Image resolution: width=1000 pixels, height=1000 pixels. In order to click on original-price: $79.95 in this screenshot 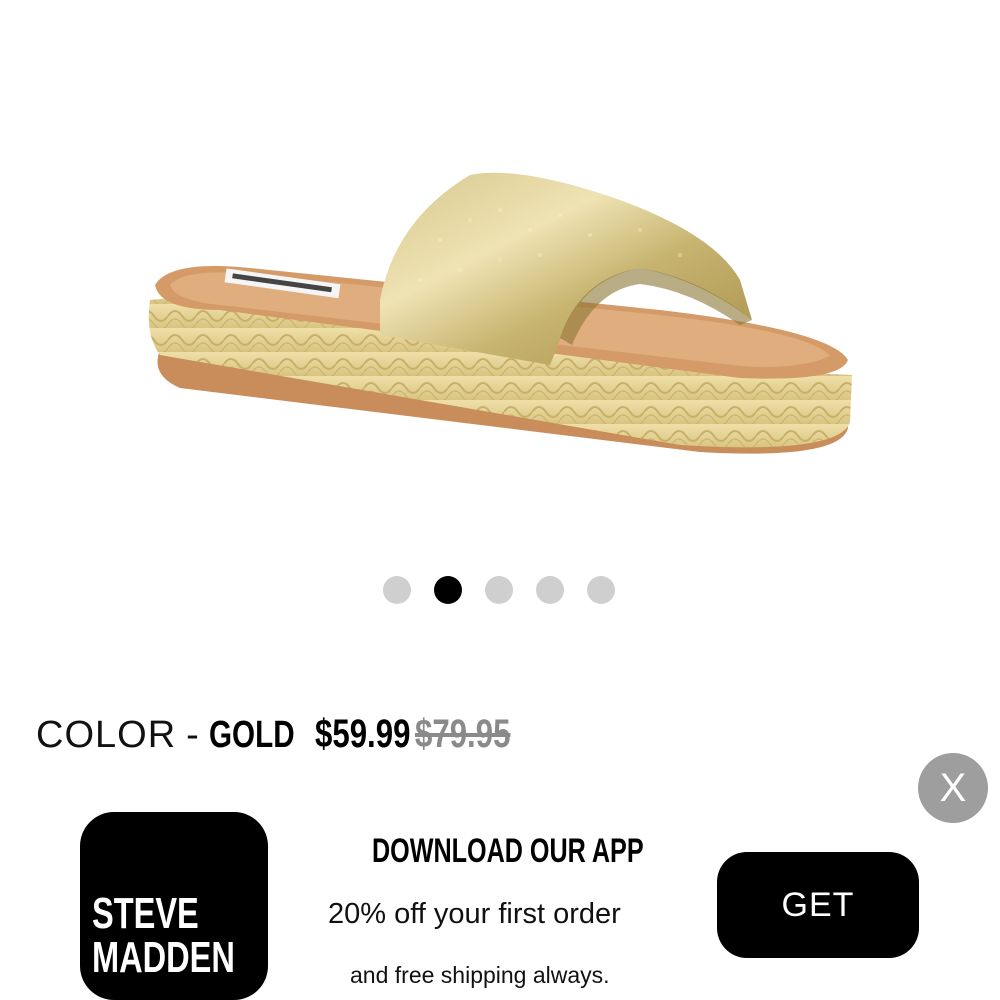, I will do `click(462, 734)`.